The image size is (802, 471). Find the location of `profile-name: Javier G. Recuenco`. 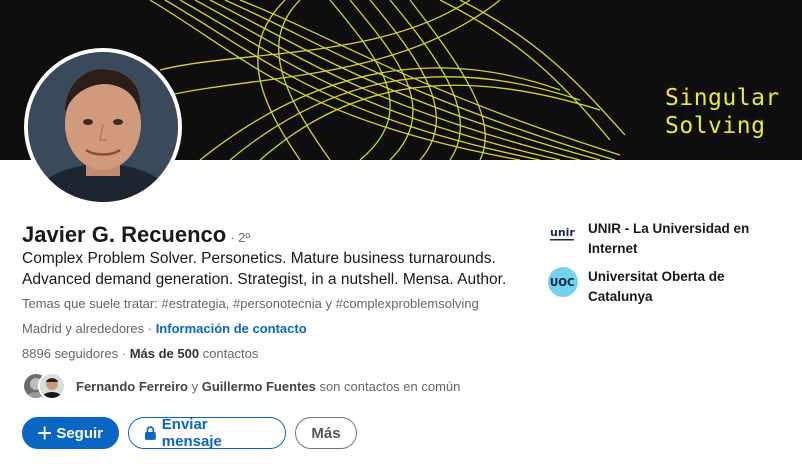

profile-name: Javier G. Recuenco is located at coordinates (124, 234).